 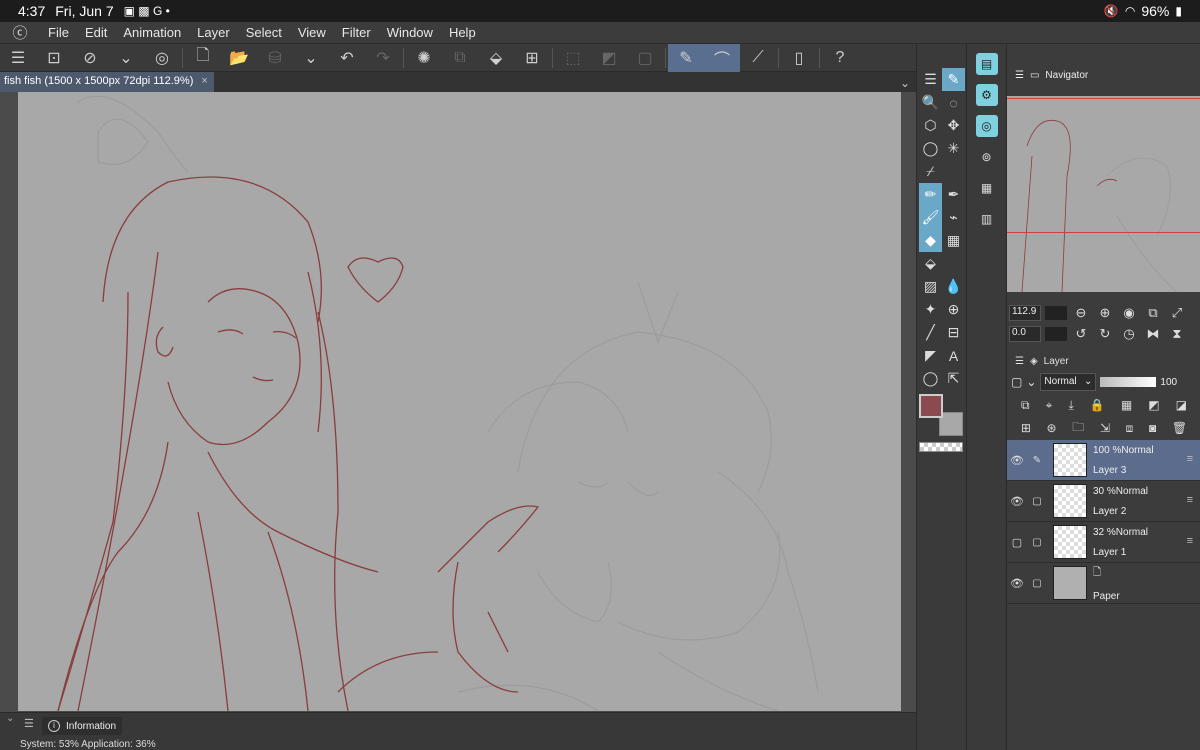 I want to click on blend-icon: 💧, so click(x=953, y=286).